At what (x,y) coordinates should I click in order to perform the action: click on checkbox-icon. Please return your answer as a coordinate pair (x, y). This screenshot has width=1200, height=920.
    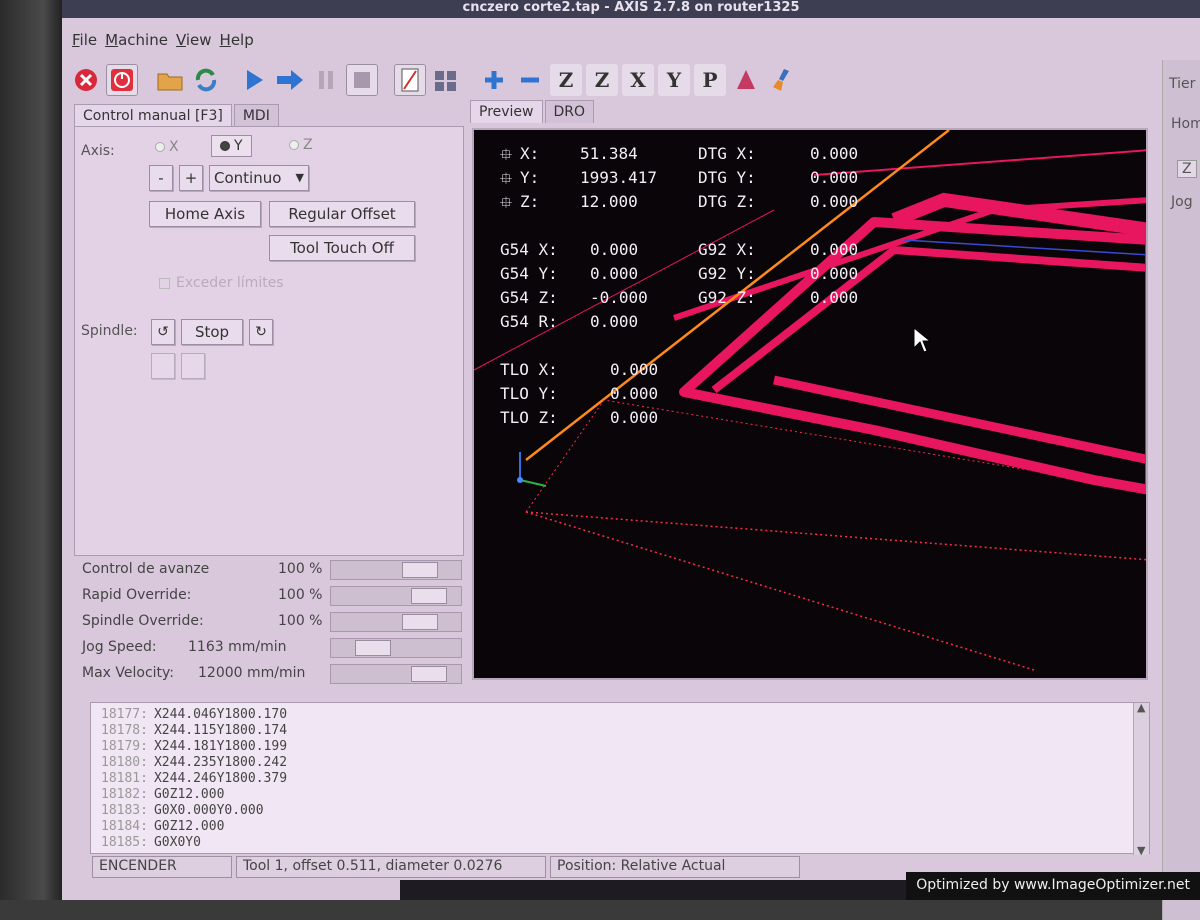
    Looking at the image, I should click on (164, 283).